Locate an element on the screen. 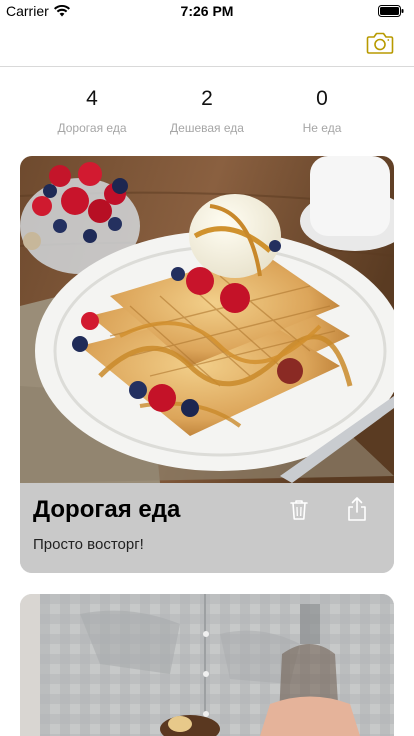  card-info: Дорогая еда Просто восторг! is located at coordinates (207, 528).